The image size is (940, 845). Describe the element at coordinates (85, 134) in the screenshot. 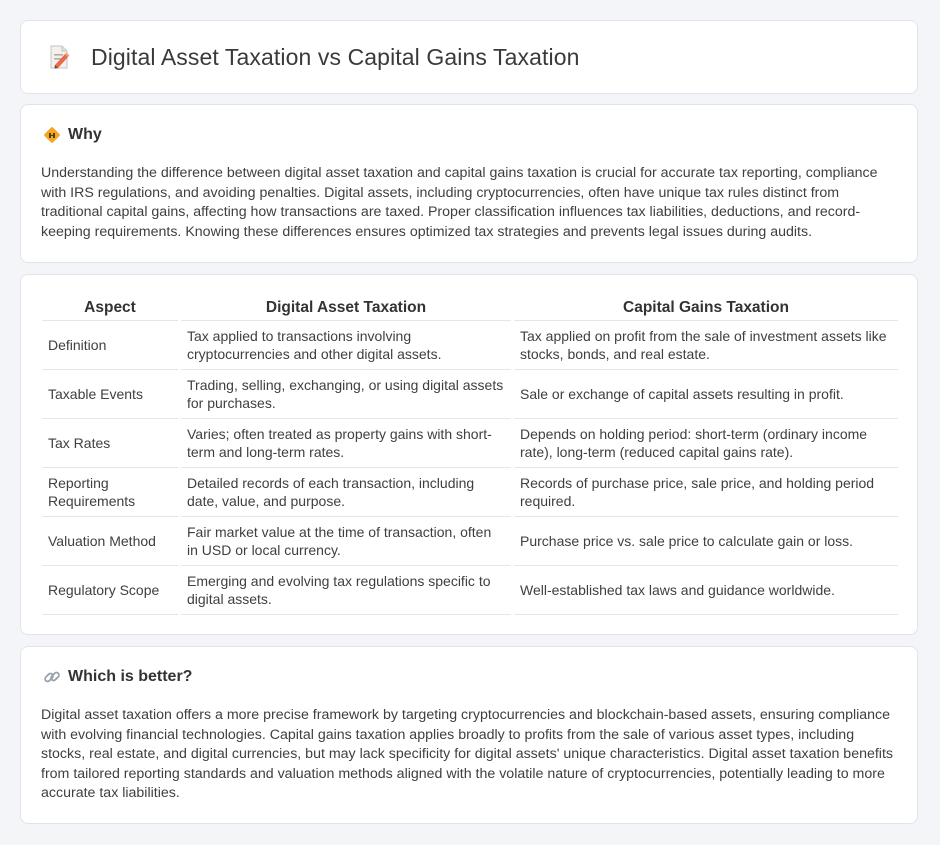

I see `why-title: Why` at that location.